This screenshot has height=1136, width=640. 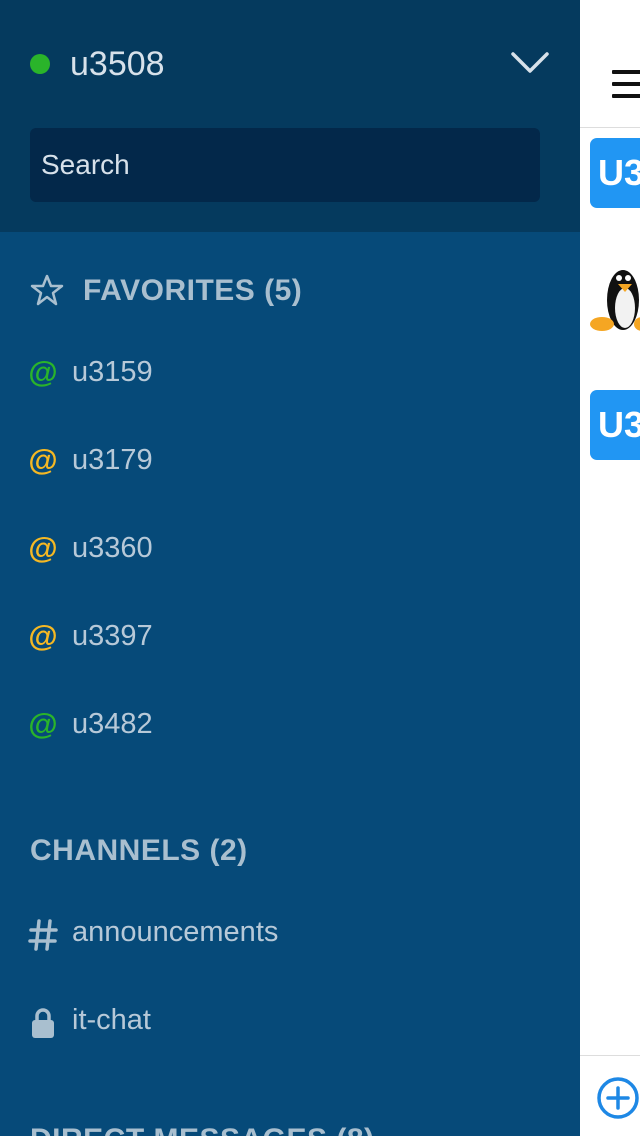 I want to click on channel-item-it-chat: it-chat, so click(x=290, y=1025).